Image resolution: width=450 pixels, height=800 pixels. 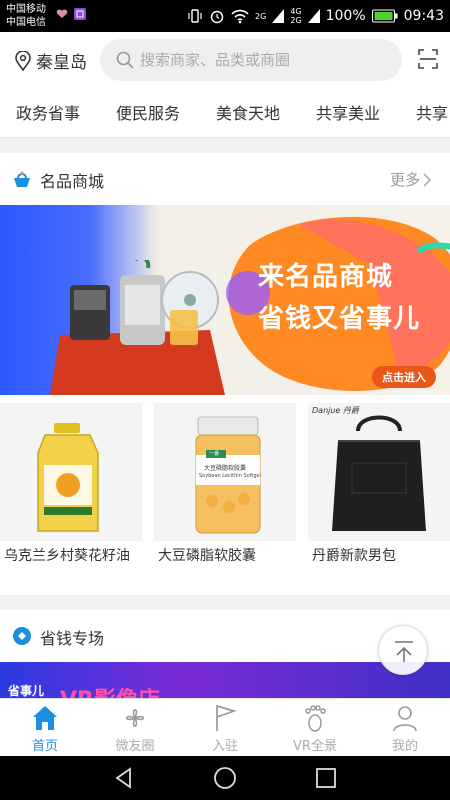 I want to click on promo-title: VR影像店, so click(x=110, y=690).